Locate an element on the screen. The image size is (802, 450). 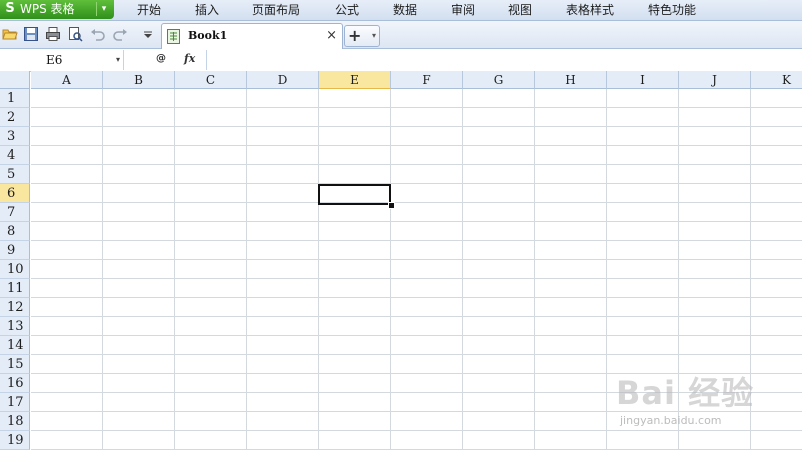
column-header-h: H is located at coordinates (571, 80).